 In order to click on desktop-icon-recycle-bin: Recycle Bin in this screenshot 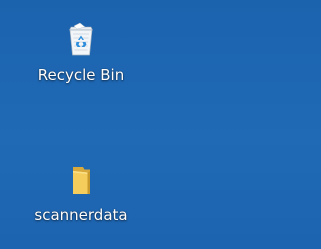, I will do `click(81, 52)`.